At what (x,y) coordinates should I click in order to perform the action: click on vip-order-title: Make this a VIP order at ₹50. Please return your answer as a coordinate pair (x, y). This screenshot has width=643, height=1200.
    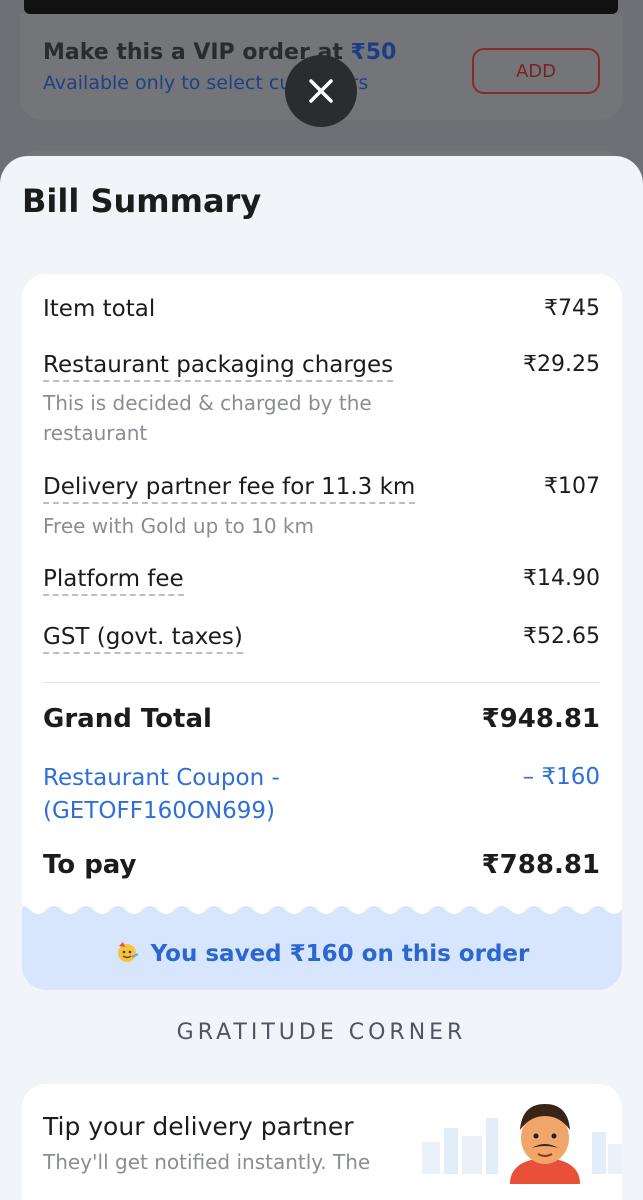
    Looking at the image, I should click on (219, 52).